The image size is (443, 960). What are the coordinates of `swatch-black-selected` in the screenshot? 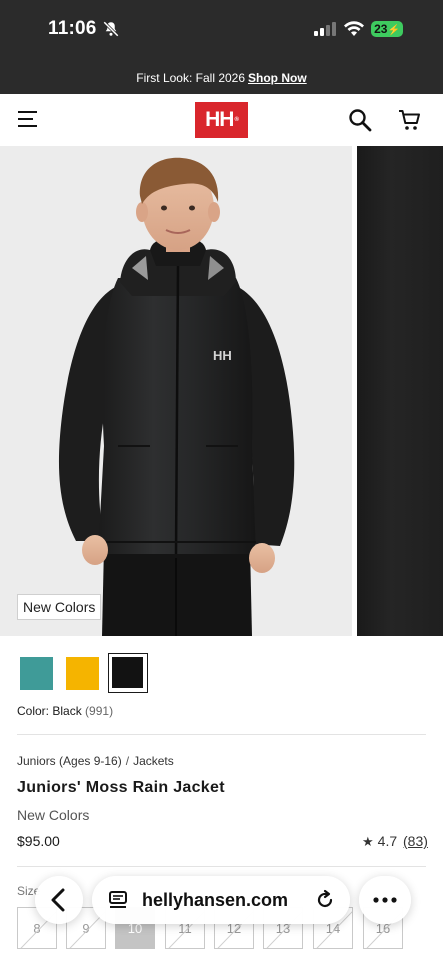 It's located at (128, 673).